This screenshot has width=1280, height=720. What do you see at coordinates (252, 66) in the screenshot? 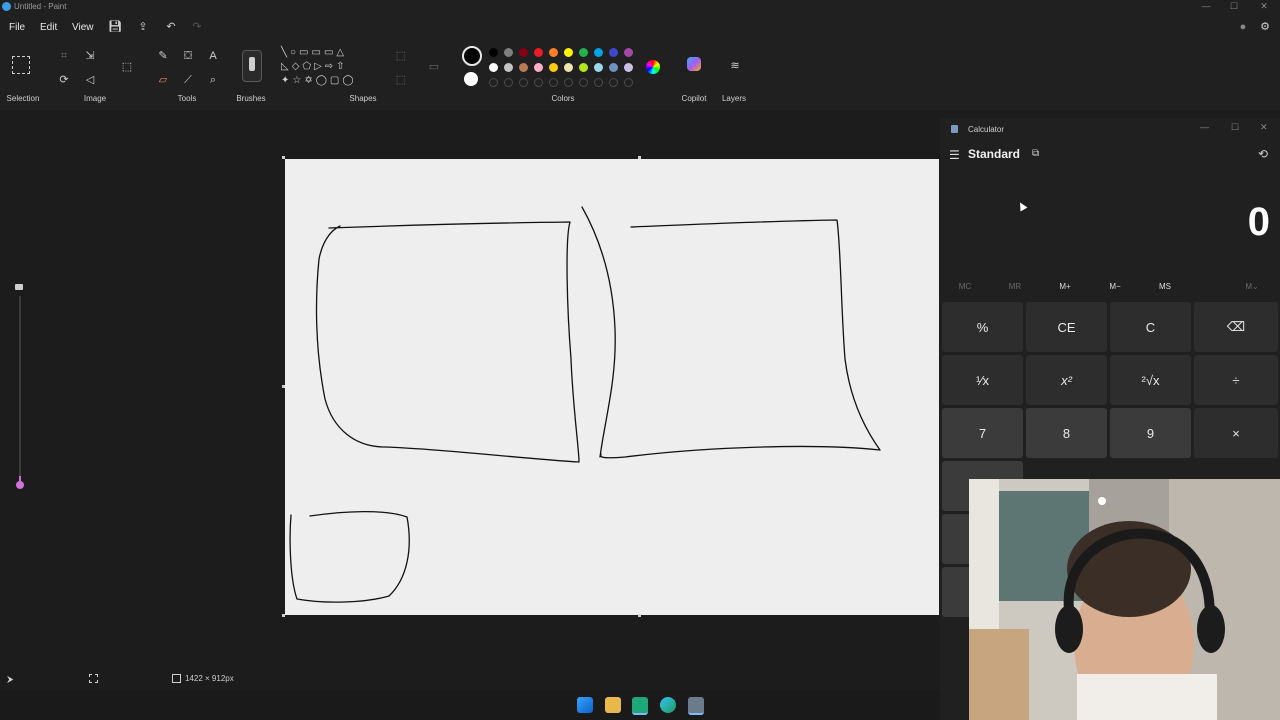
I see `brush-icon` at bounding box center [252, 66].